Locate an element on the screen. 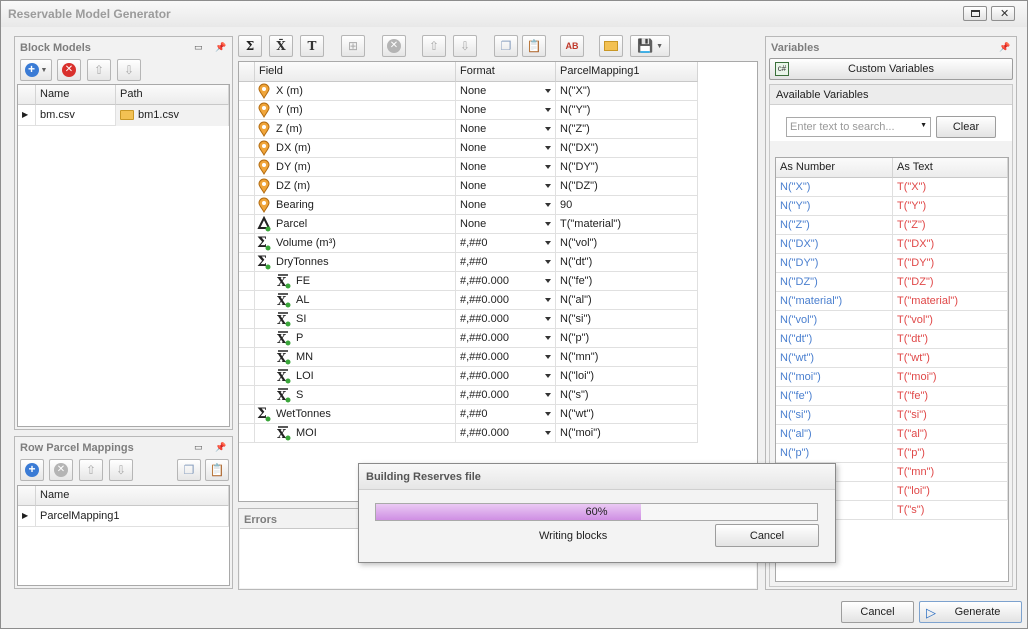 The width and height of the screenshot is (1028, 629). mapping-cell: T("material") is located at coordinates (627, 224).